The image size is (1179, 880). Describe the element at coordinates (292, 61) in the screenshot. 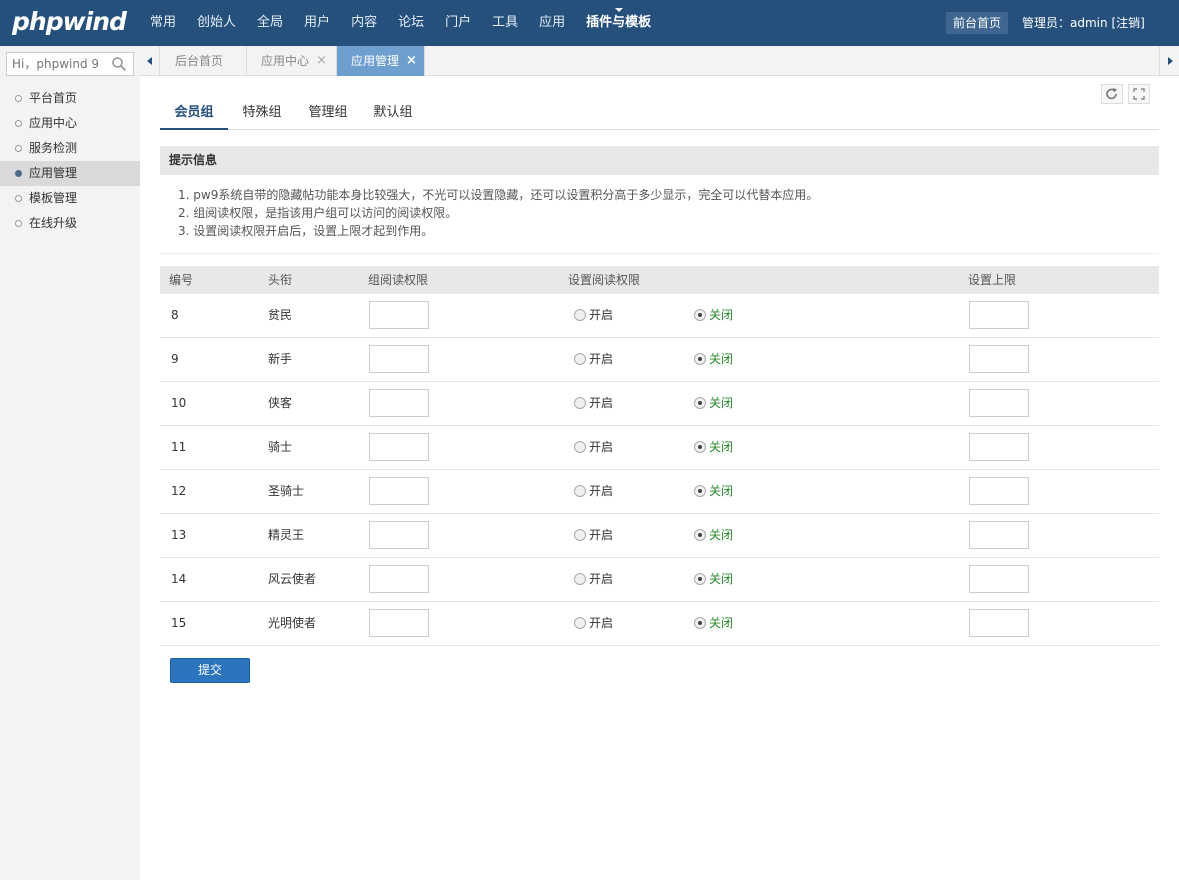

I see `tab-app-center: 应用中心 ×` at that location.